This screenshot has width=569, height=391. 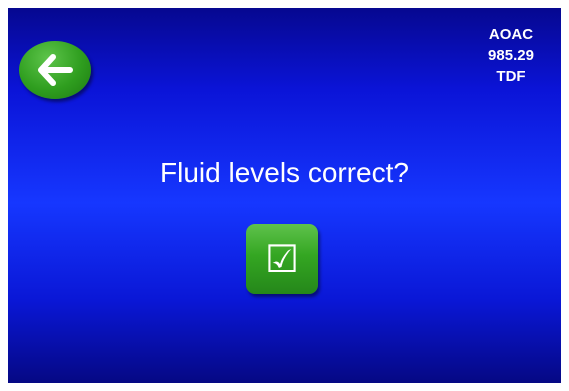 What do you see at coordinates (511, 34) in the screenshot?
I see `method-line-aoac: AOAC` at bounding box center [511, 34].